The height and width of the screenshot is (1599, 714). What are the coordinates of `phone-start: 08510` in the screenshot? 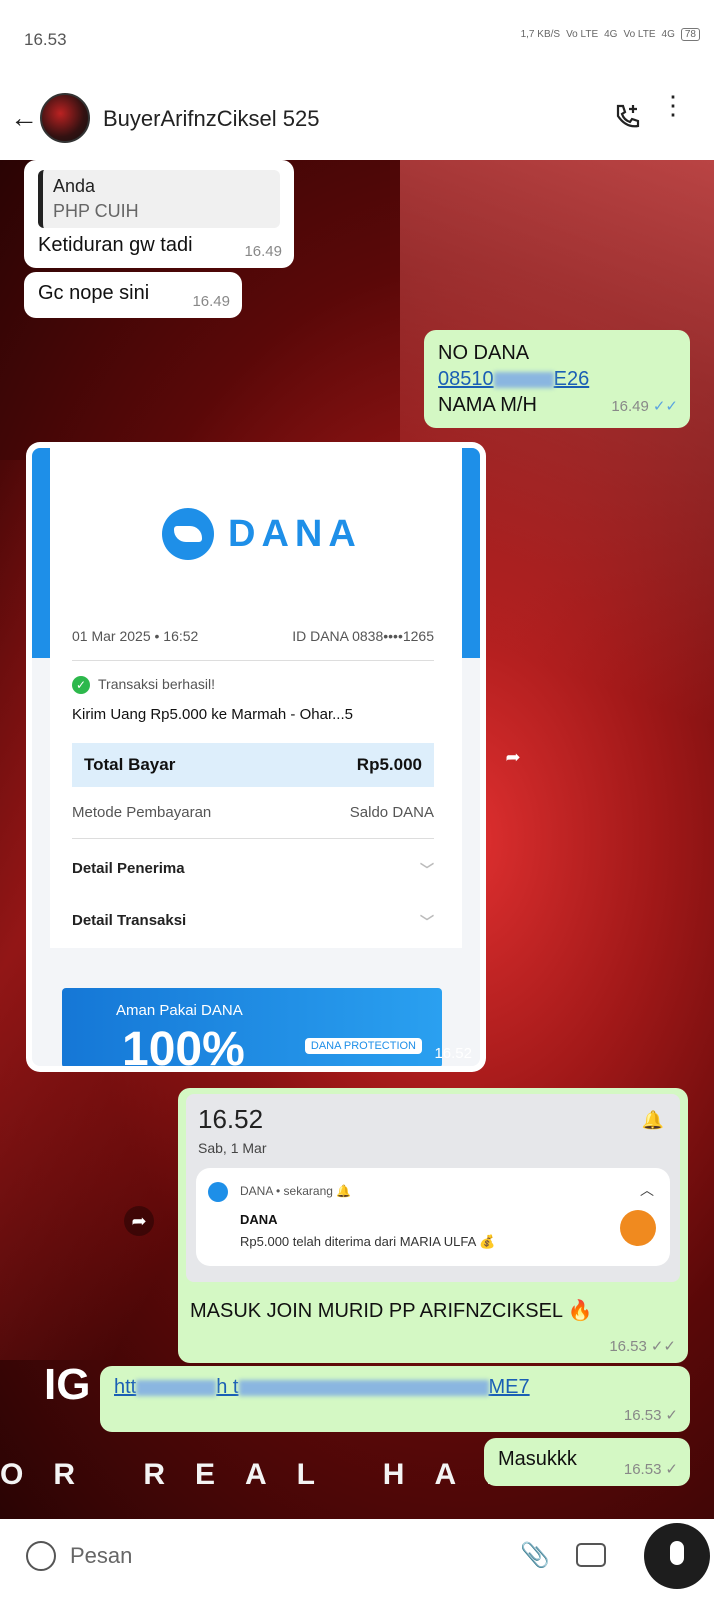 It's located at (466, 379).